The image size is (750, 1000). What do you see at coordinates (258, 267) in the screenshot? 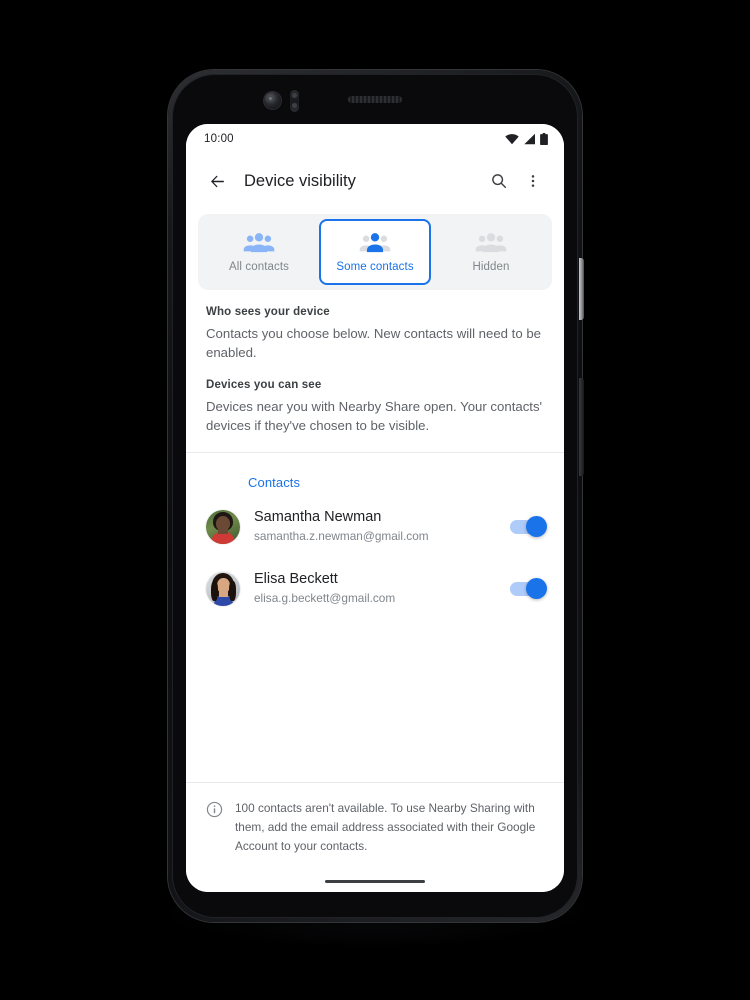
I see `tab-label-all-contacts: All contacts` at bounding box center [258, 267].